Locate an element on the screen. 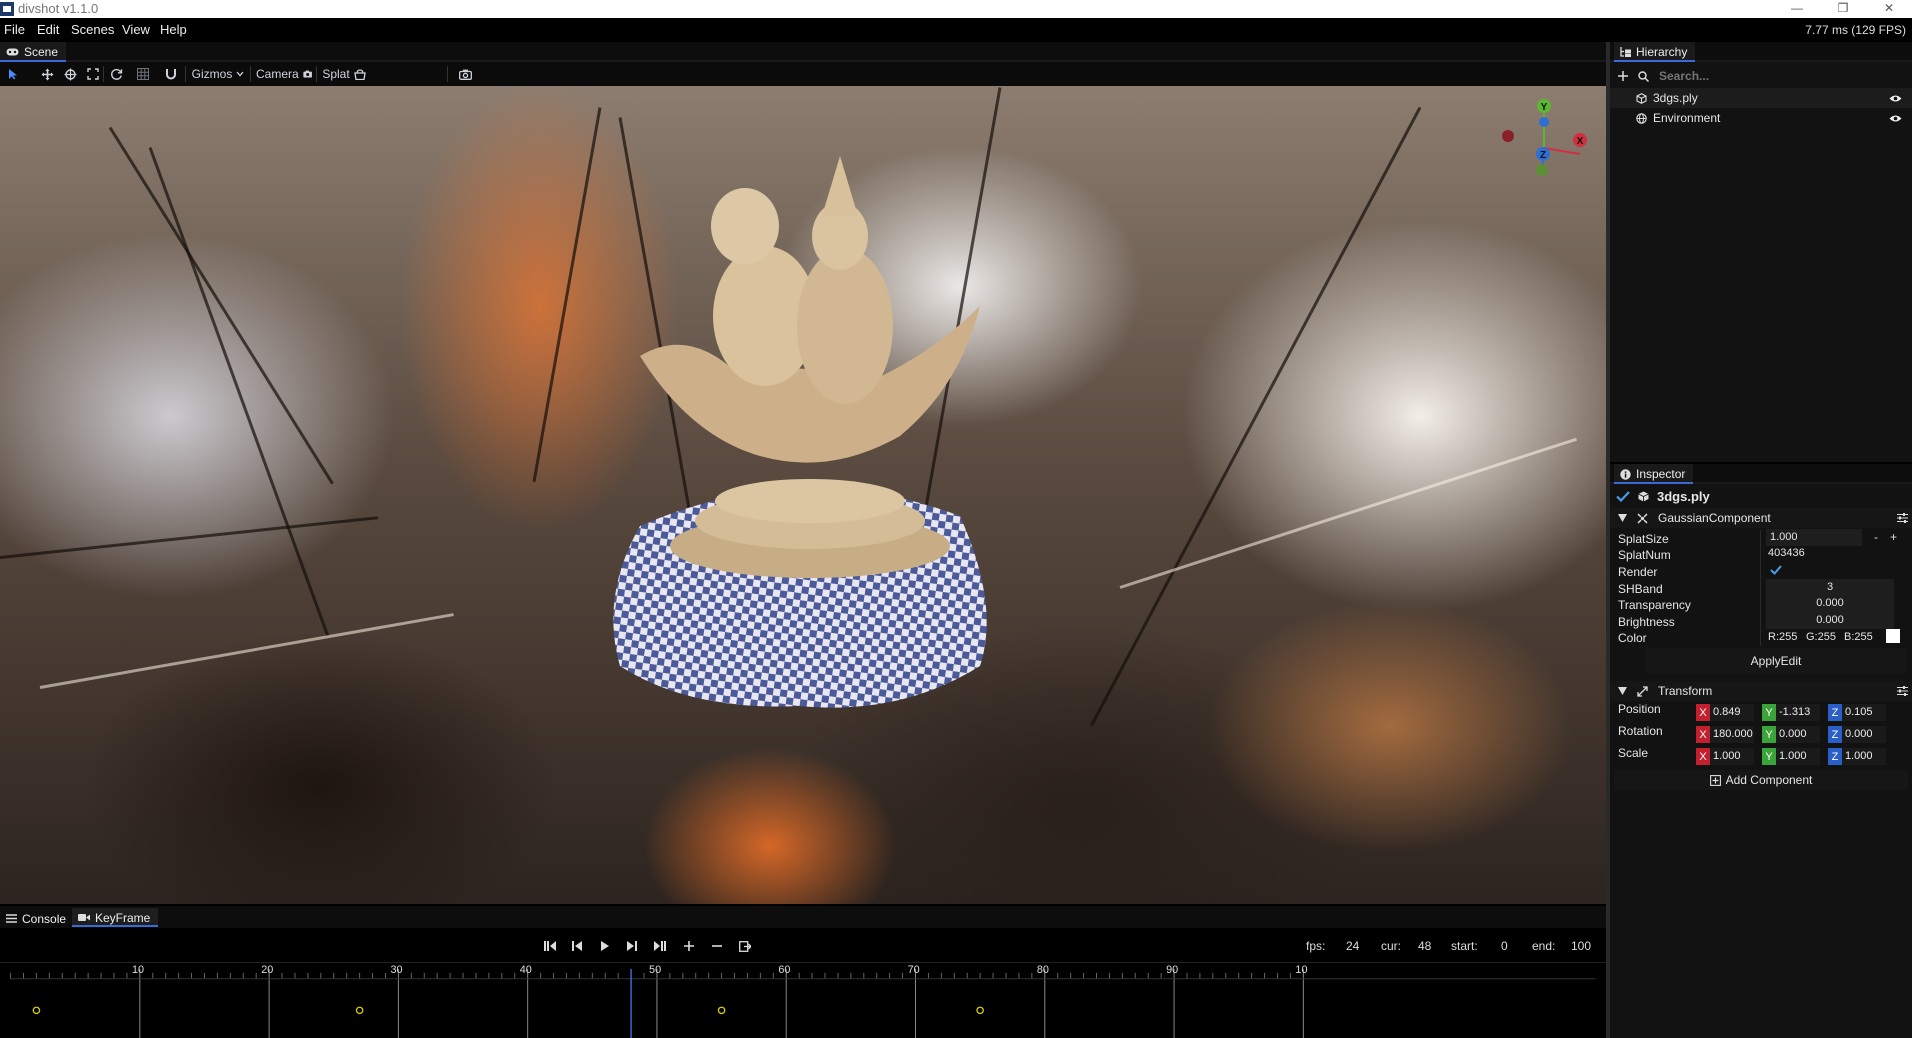  color-r-value: R:255 is located at coordinates (1782, 637).